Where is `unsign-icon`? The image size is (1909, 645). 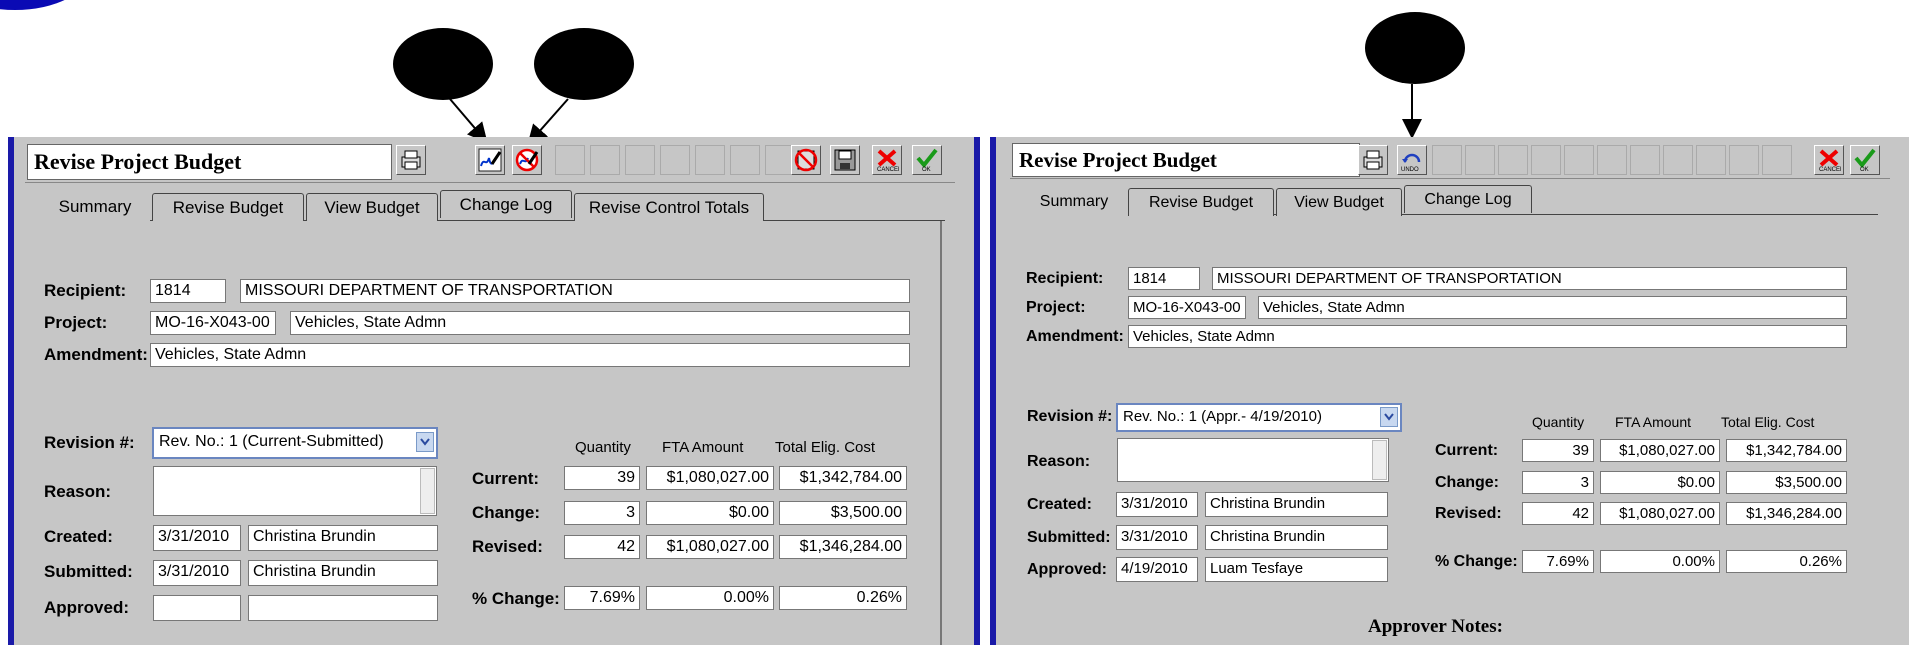 unsign-icon is located at coordinates (527, 160).